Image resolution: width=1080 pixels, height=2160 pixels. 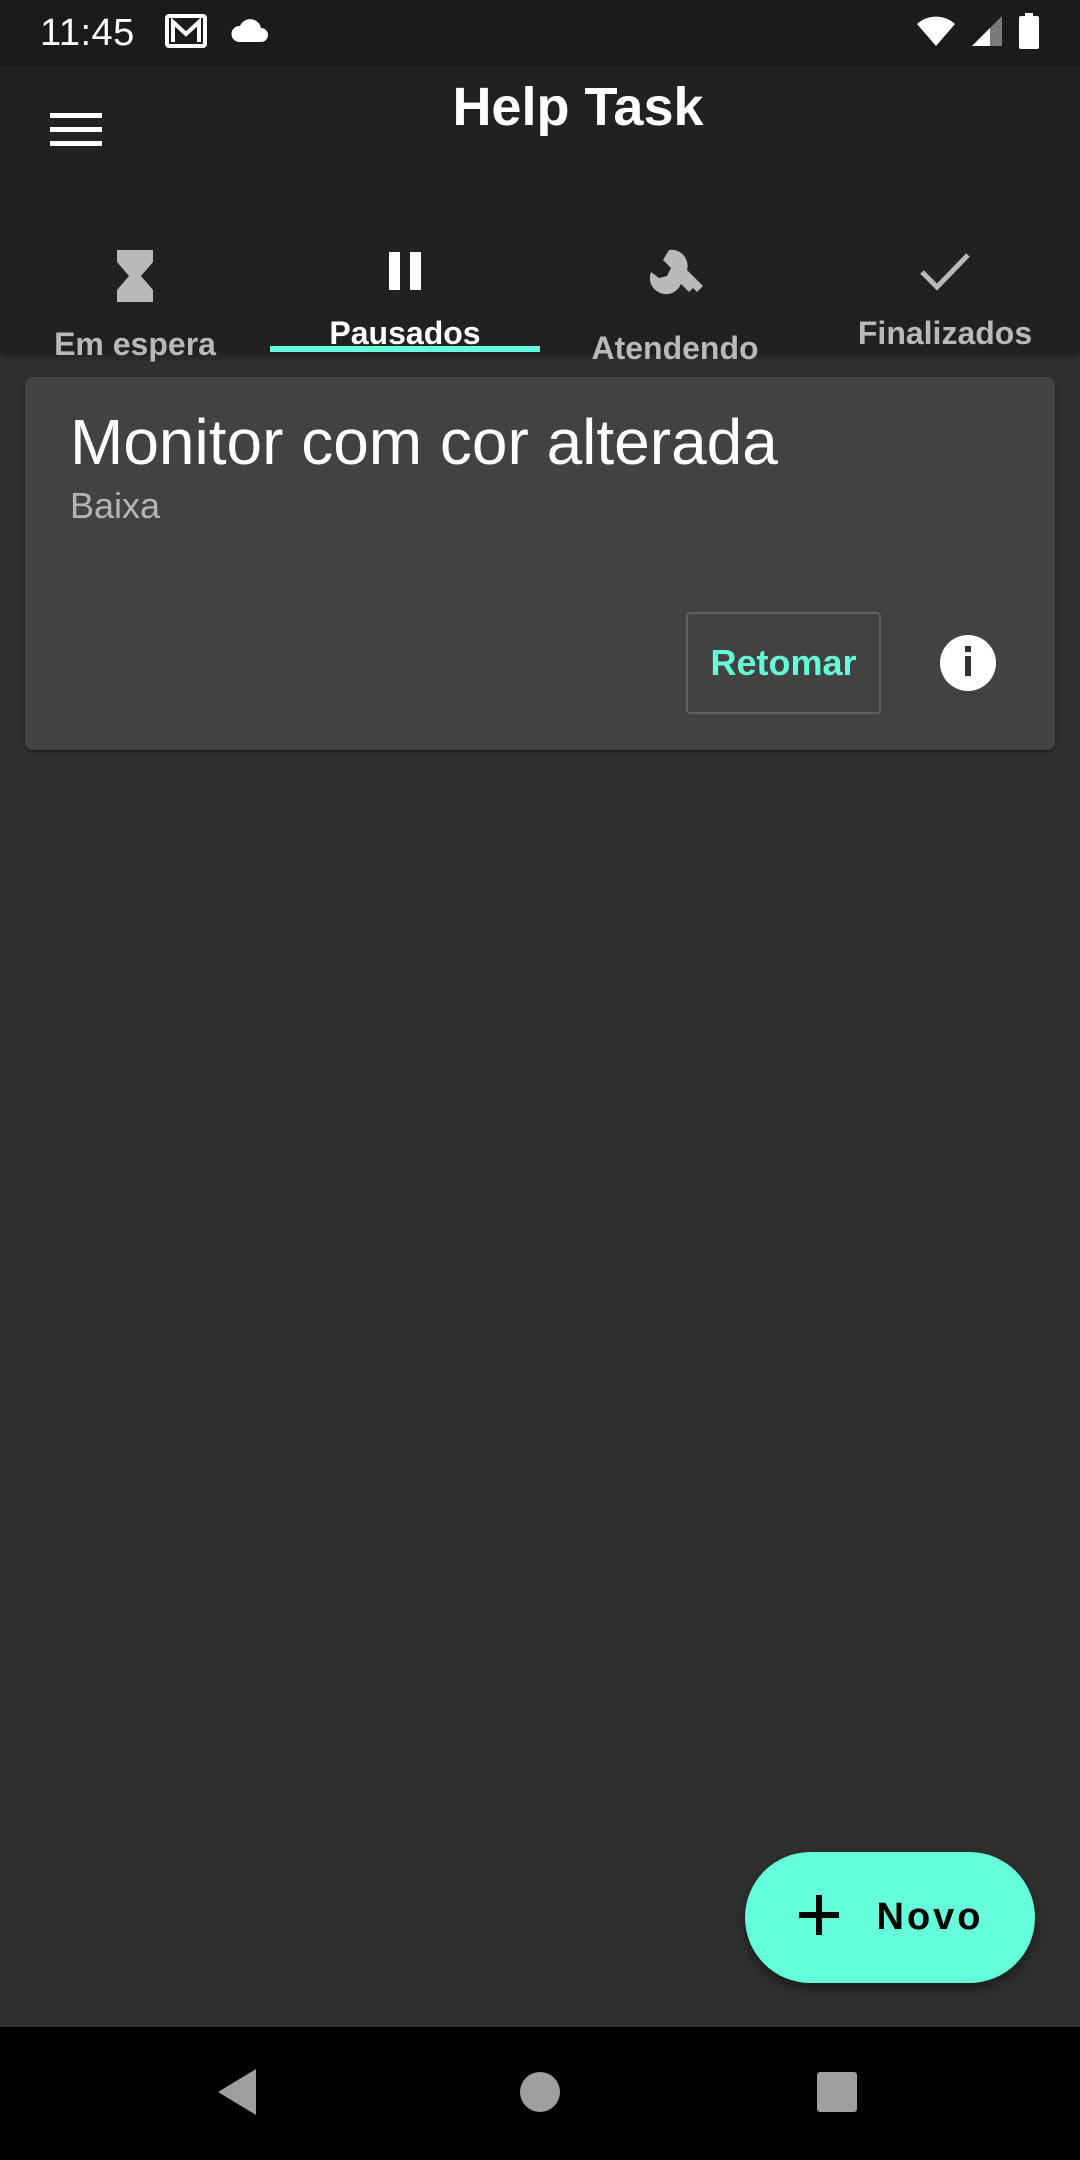 What do you see at coordinates (987, 33) in the screenshot?
I see `signal-icon` at bounding box center [987, 33].